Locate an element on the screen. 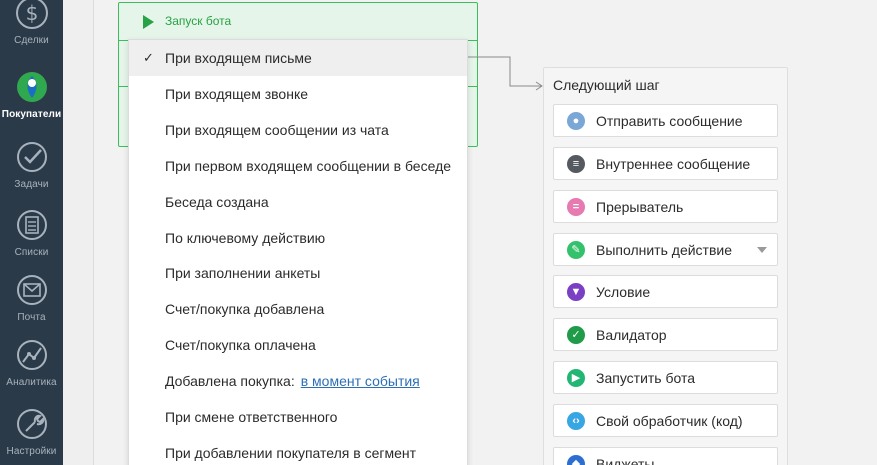 The width and height of the screenshot is (877, 465). play-icon: ▶ is located at coordinates (576, 378).